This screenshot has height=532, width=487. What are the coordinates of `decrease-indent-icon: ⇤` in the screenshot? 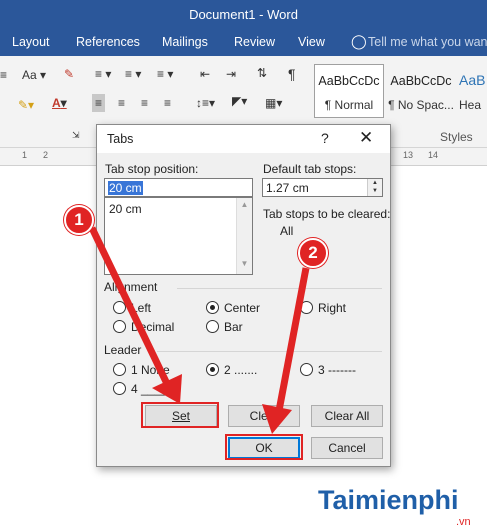 It's located at (205, 74).